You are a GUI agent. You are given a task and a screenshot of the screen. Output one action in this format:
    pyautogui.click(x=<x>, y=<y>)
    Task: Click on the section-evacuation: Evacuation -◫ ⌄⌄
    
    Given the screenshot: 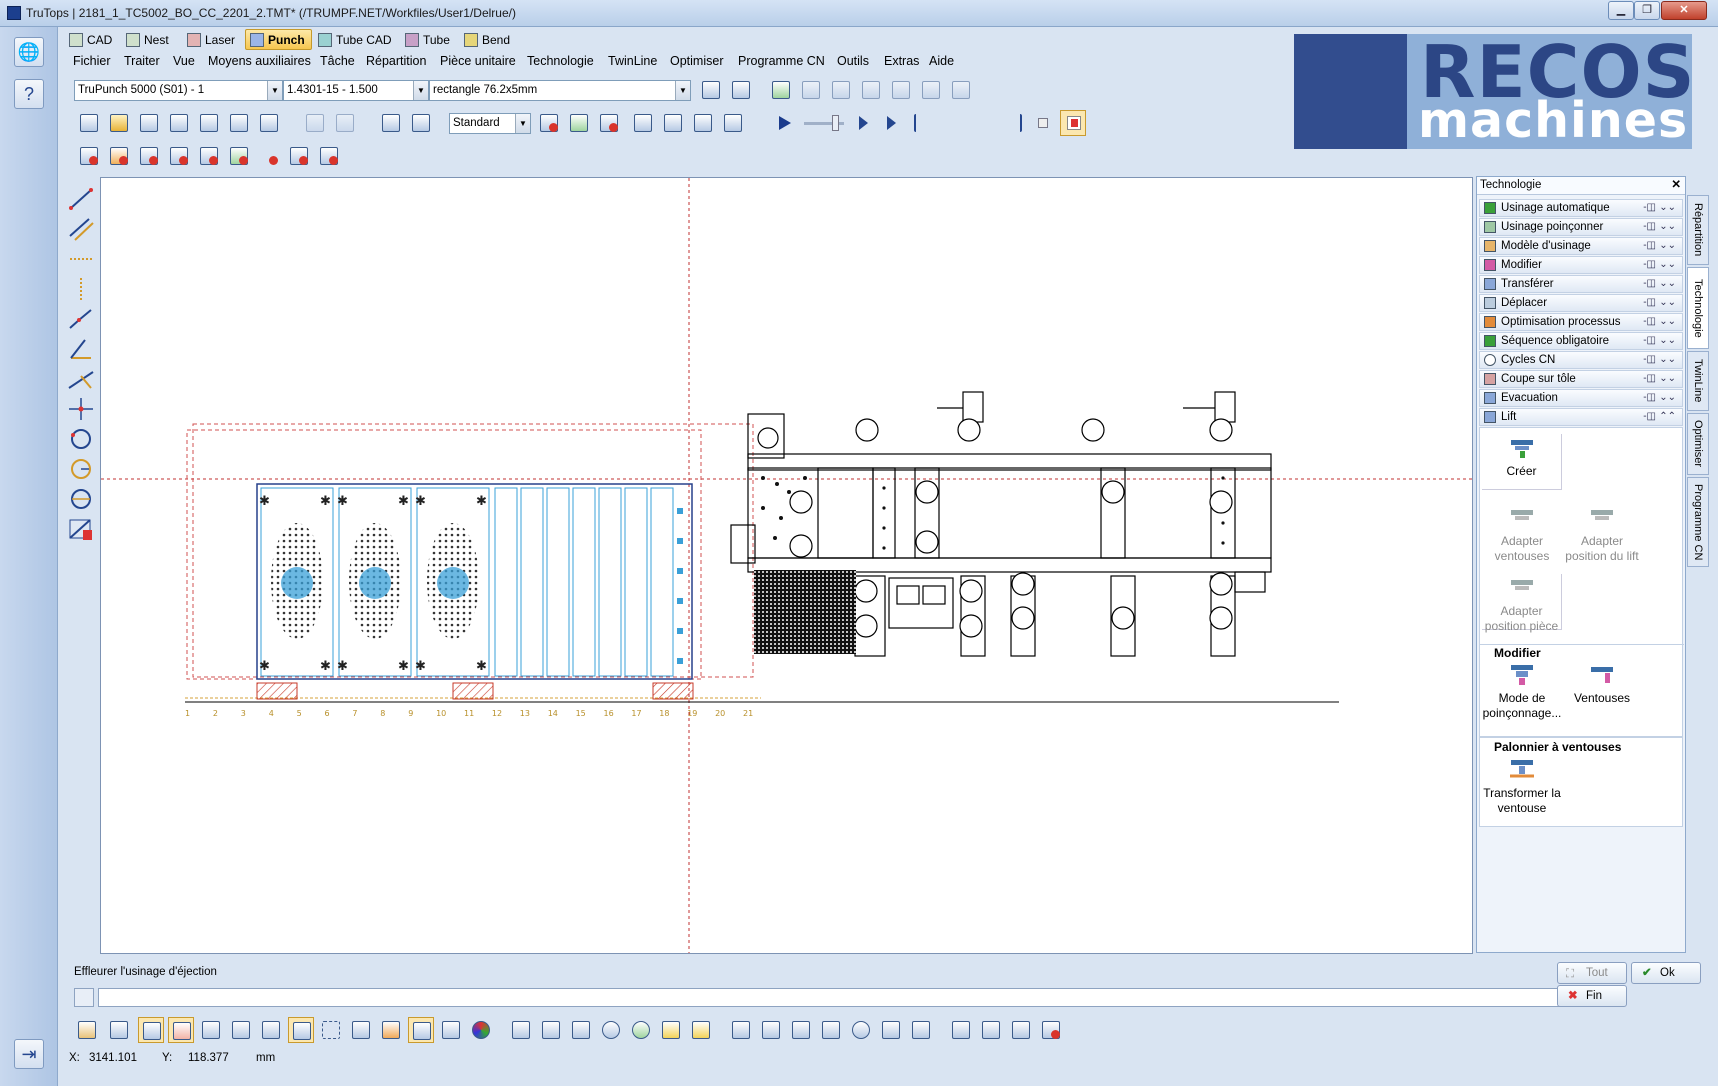 What is the action you would take?
    pyautogui.click(x=1581, y=398)
    